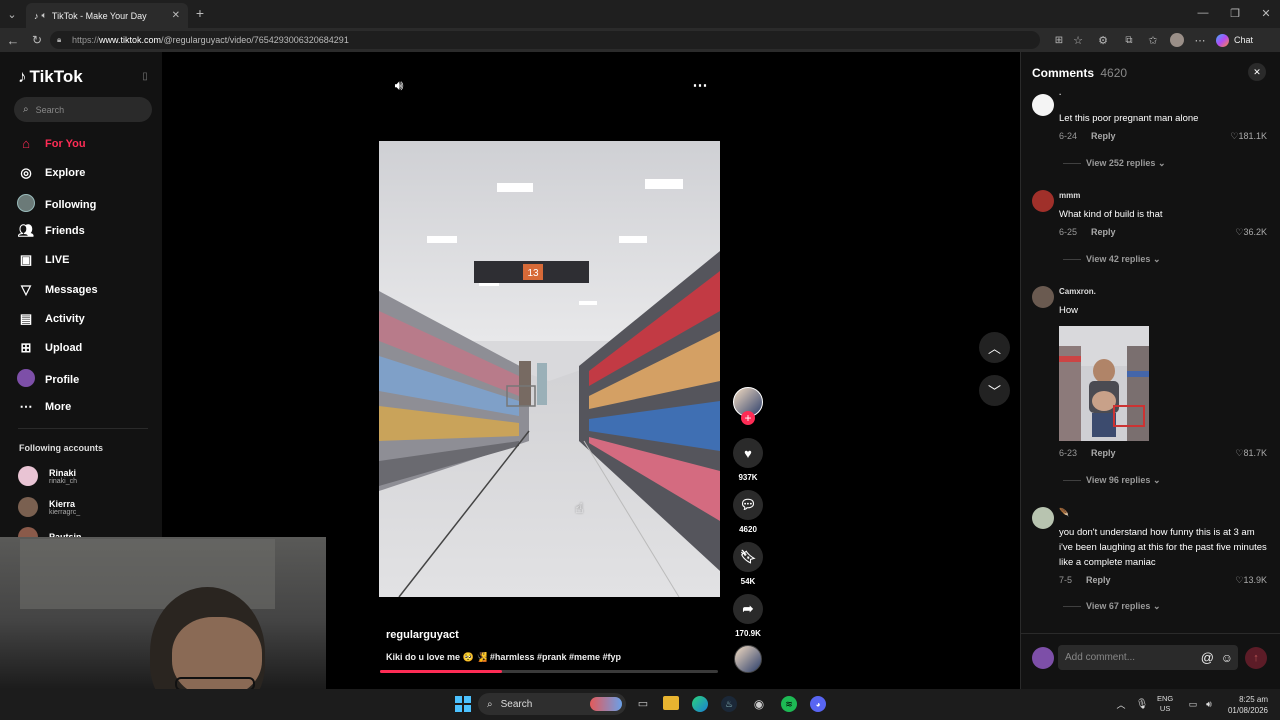 The height and width of the screenshot is (720, 1280). What do you see at coordinates (700, 704) in the screenshot?
I see `edge-browser-icon` at bounding box center [700, 704].